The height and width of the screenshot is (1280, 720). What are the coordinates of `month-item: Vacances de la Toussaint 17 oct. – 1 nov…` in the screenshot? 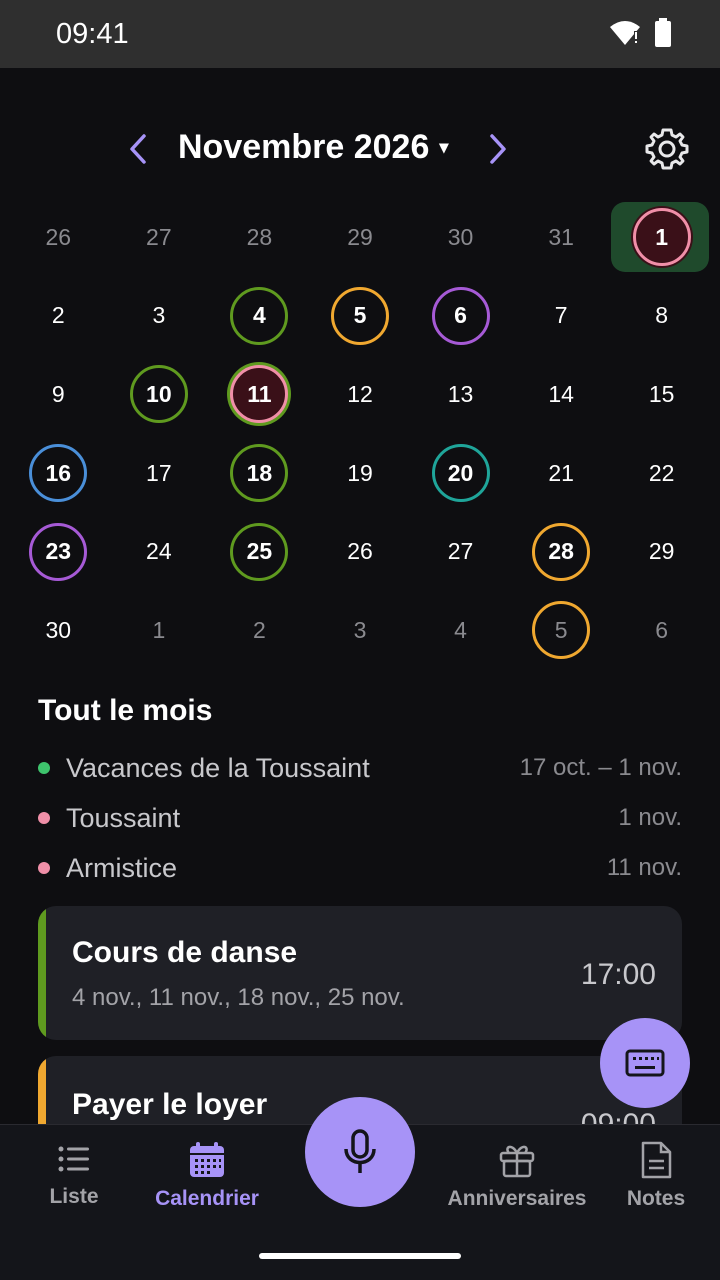 It's located at (360, 768).